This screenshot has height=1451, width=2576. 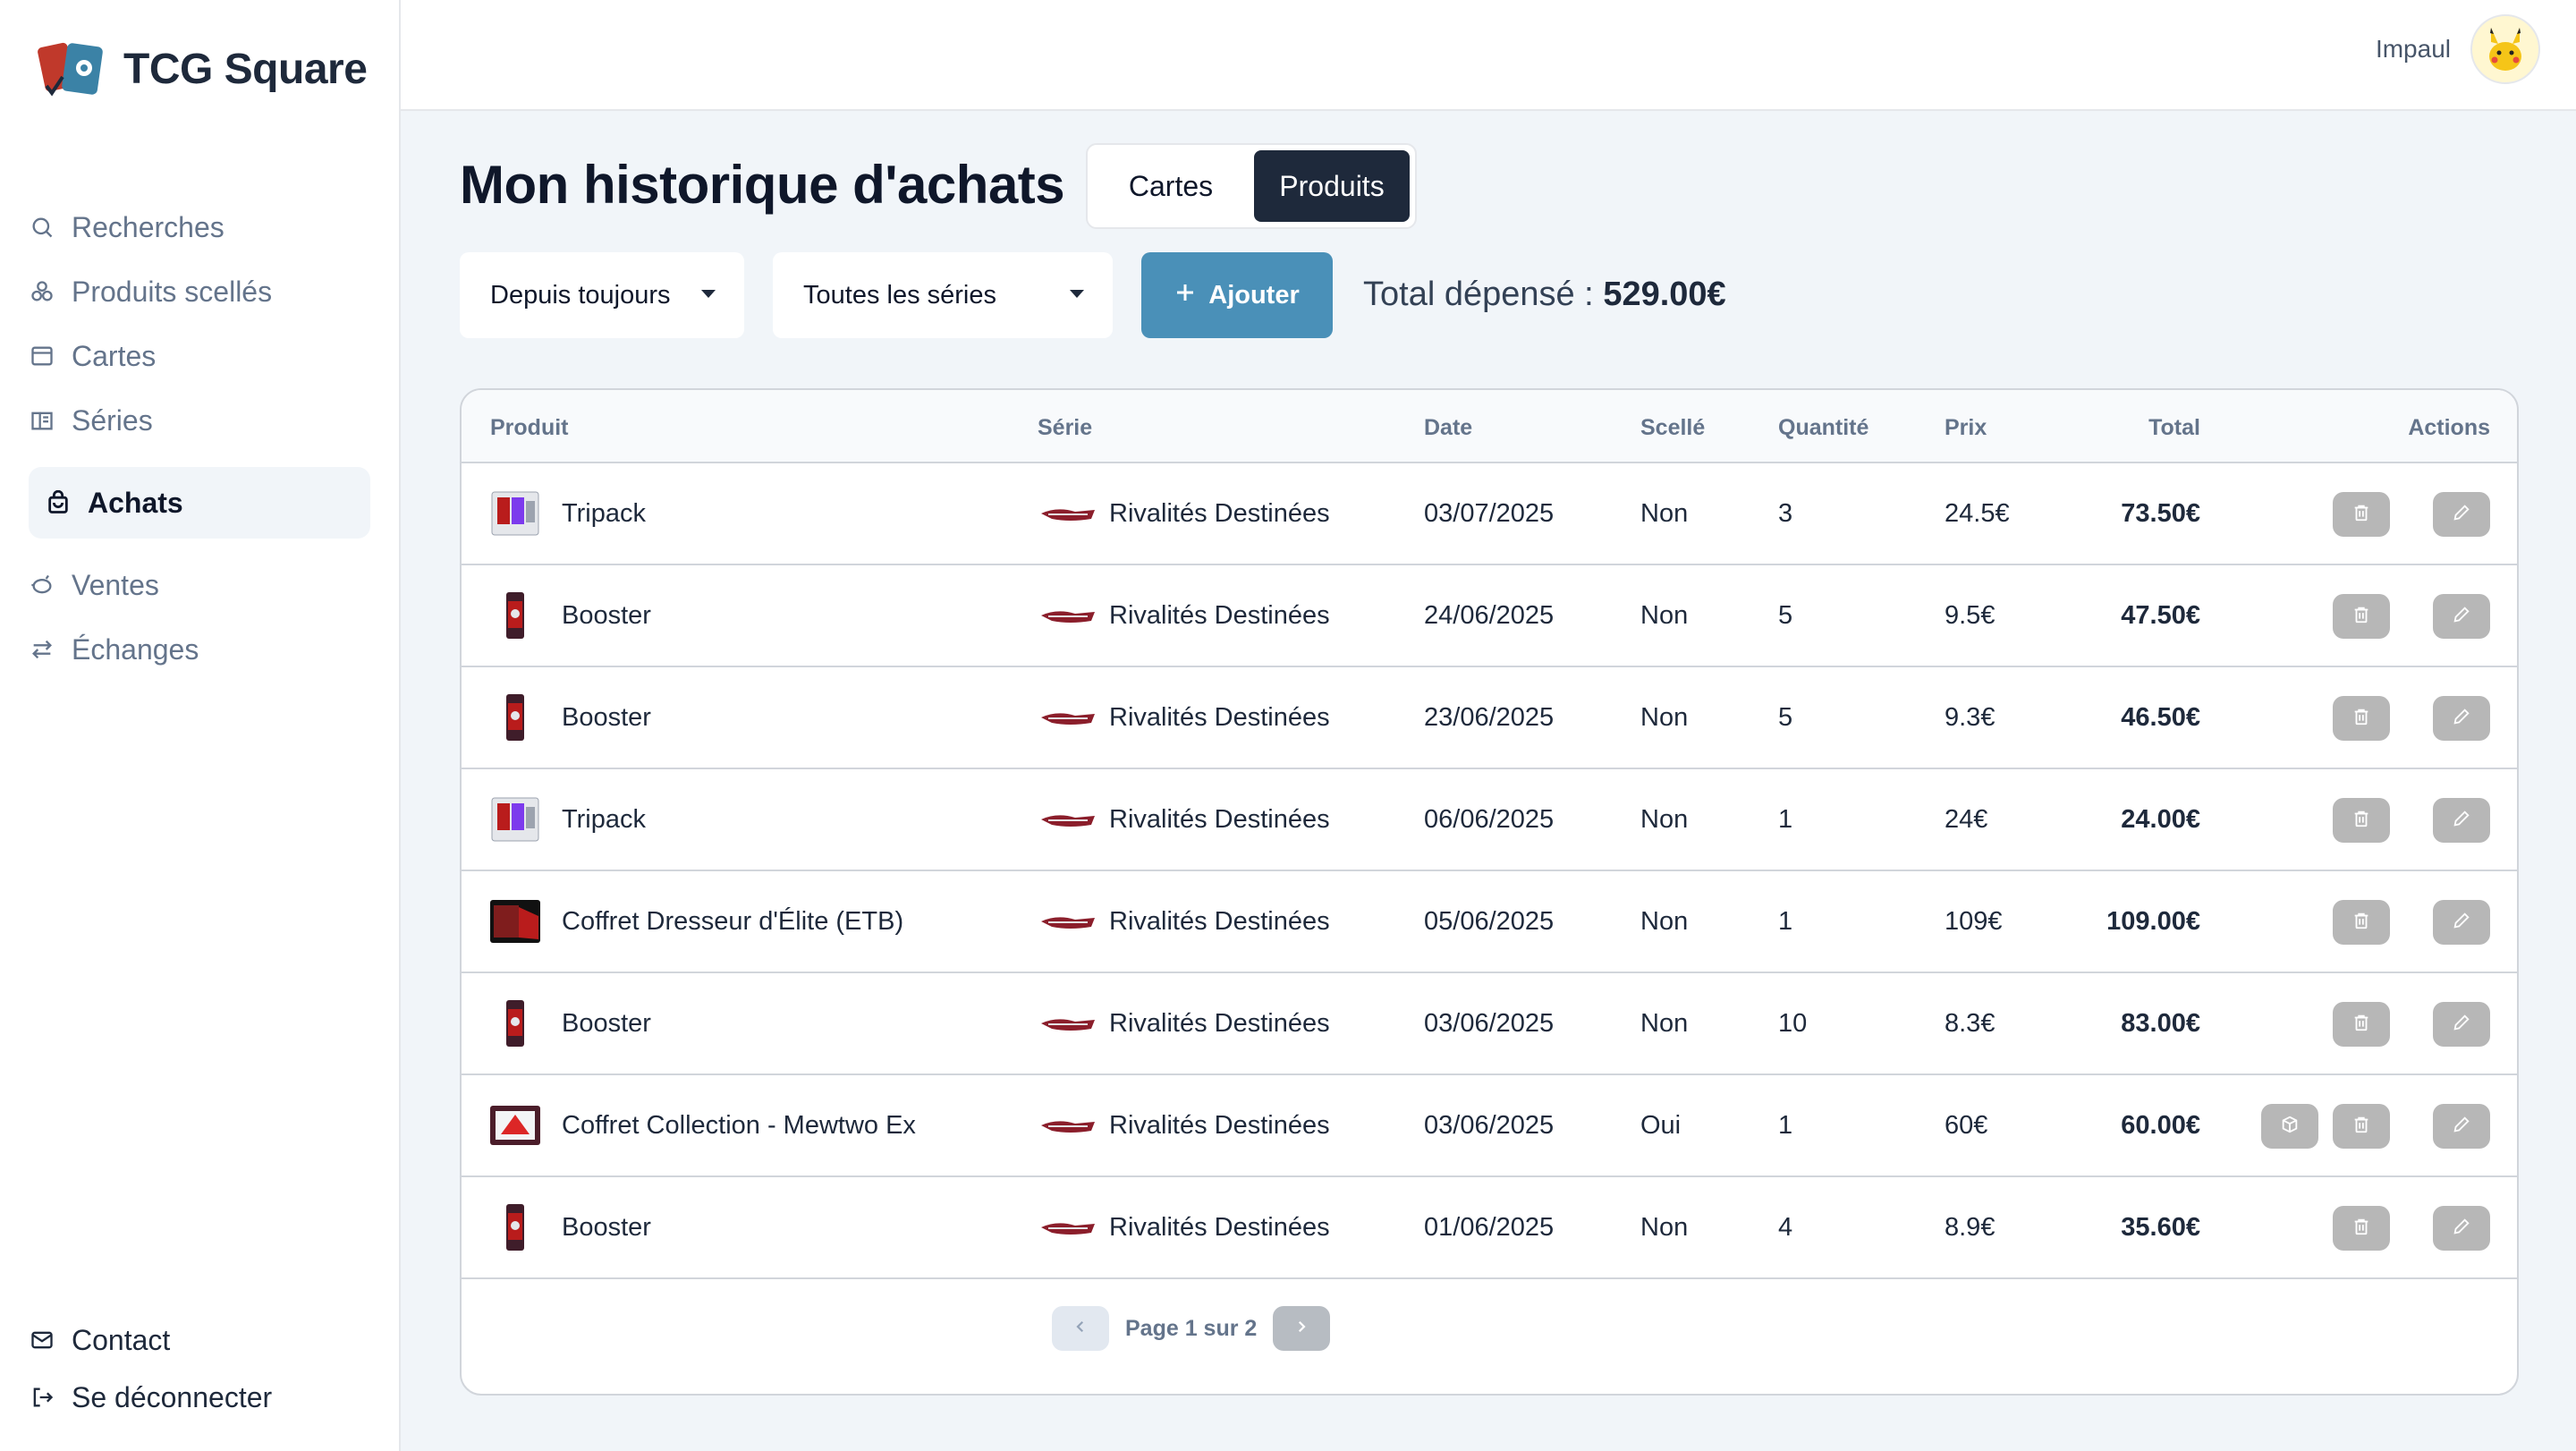 What do you see at coordinates (1970, 717) in the screenshot?
I see `cell-price: 9.3€` at bounding box center [1970, 717].